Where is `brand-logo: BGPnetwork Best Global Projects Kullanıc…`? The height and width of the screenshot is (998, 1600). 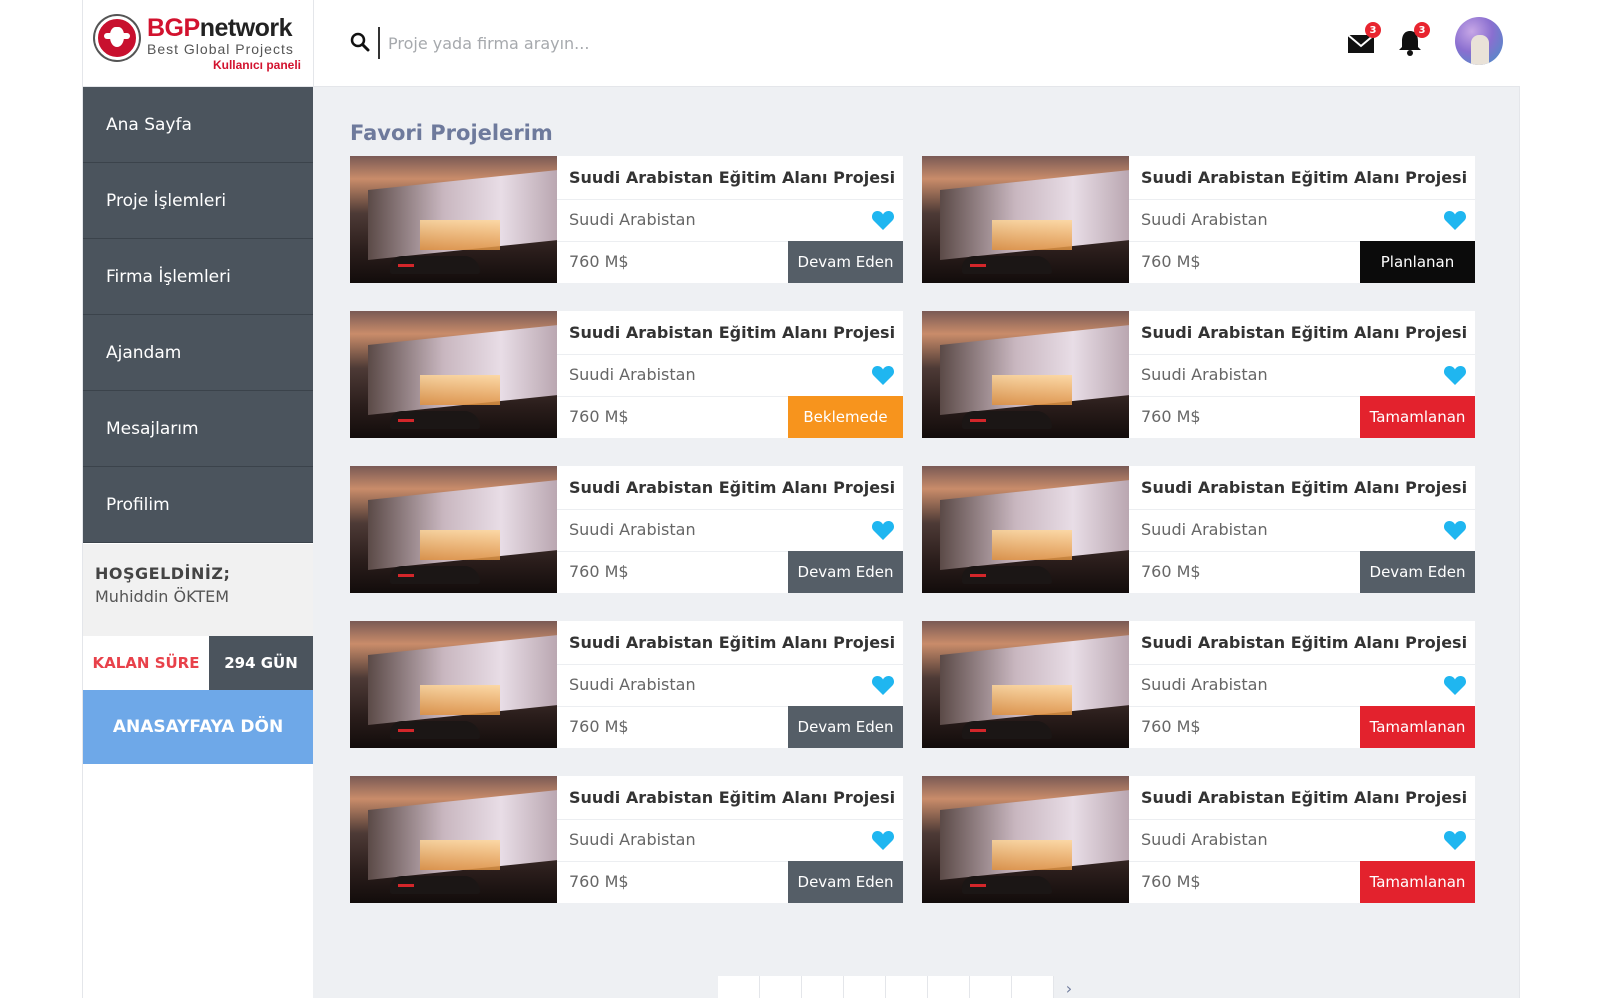
brand-logo: BGPnetwork Best Global Projects Kullanıc… is located at coordinates (198, 43).